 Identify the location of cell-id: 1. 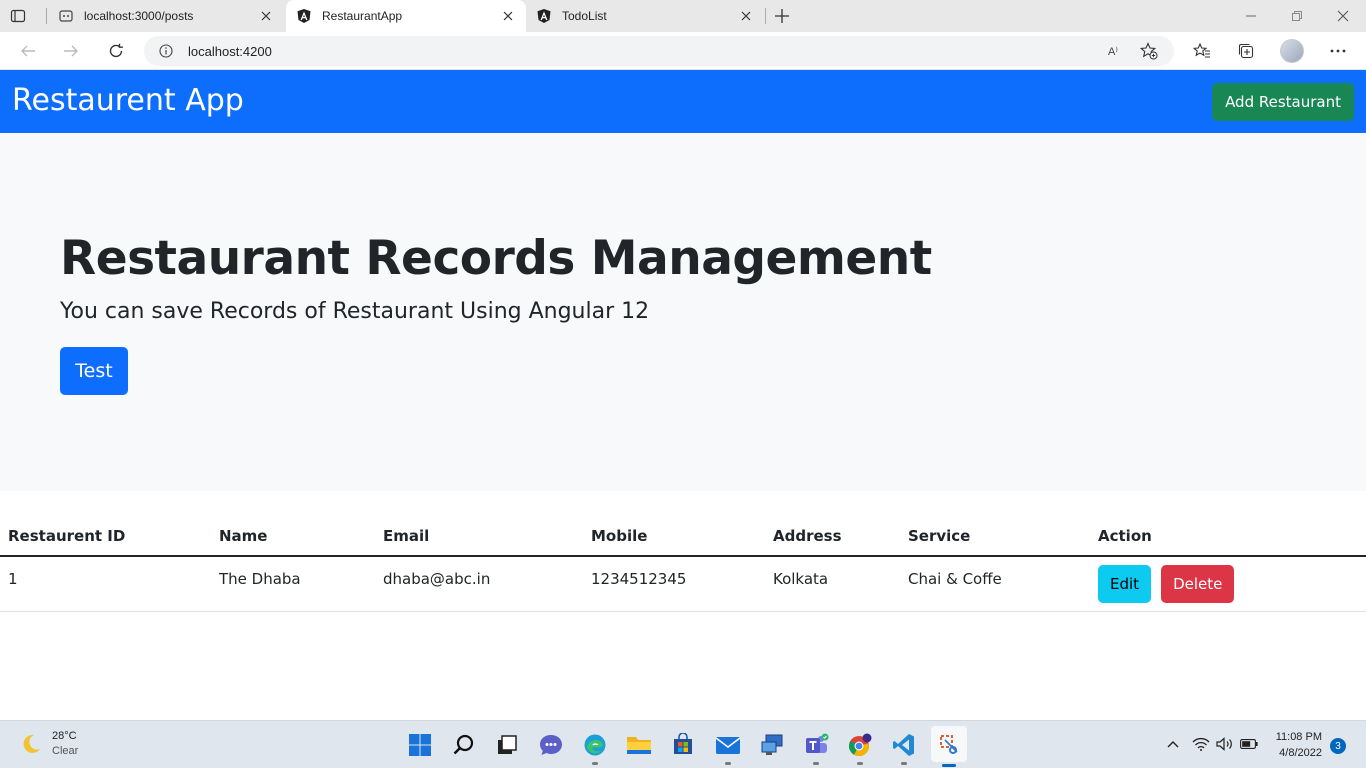
(105, 584).